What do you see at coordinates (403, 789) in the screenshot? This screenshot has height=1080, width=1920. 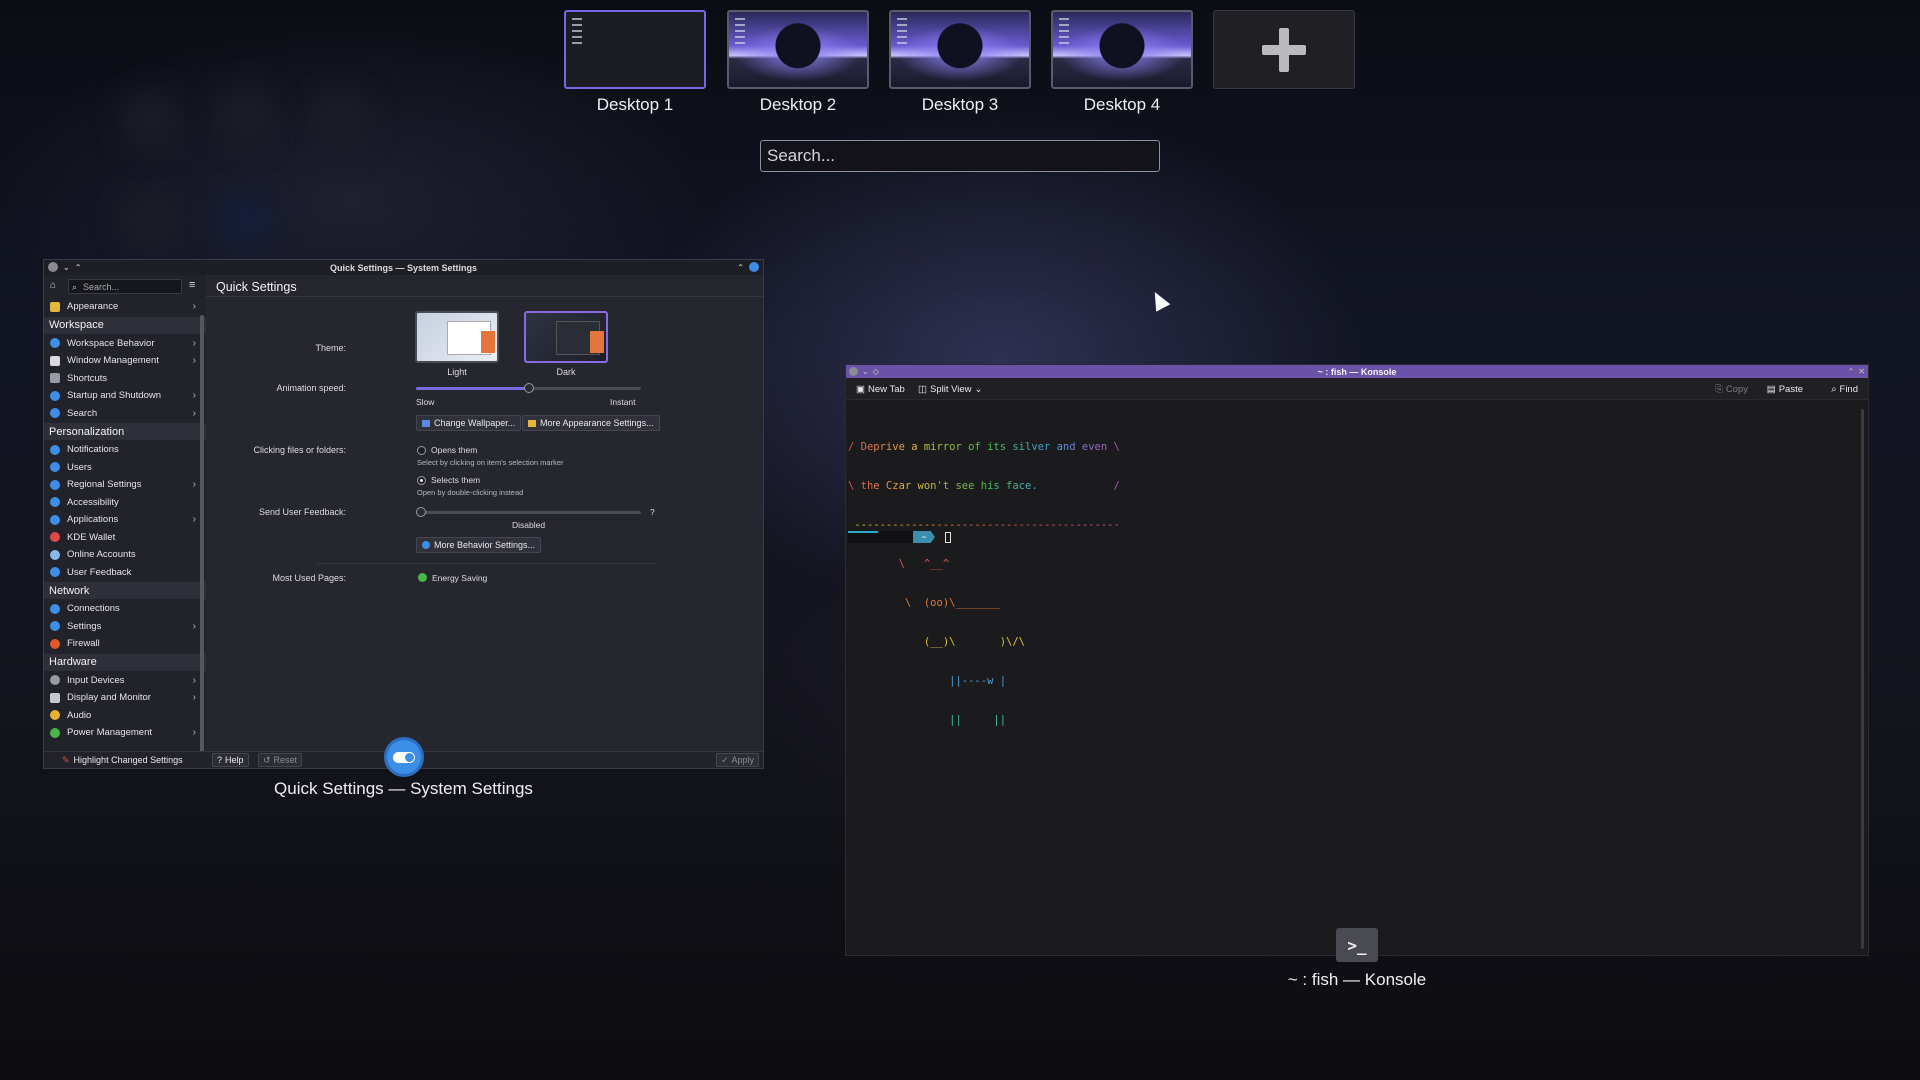 I see `system-settings-caption: Quick Settings — System Settings` at bounding box center [403, 789].